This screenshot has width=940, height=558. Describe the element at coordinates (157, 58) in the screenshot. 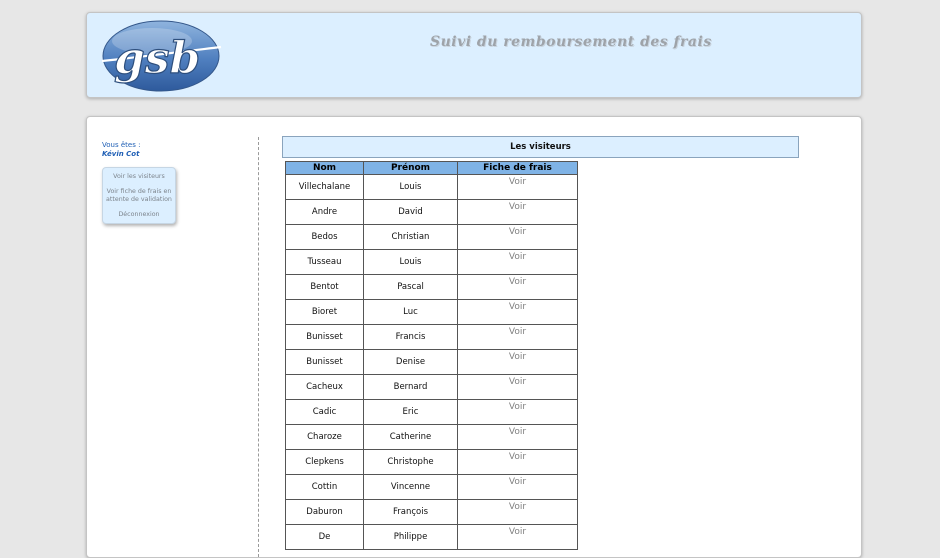

I see `logo-text: gsb` at that location.